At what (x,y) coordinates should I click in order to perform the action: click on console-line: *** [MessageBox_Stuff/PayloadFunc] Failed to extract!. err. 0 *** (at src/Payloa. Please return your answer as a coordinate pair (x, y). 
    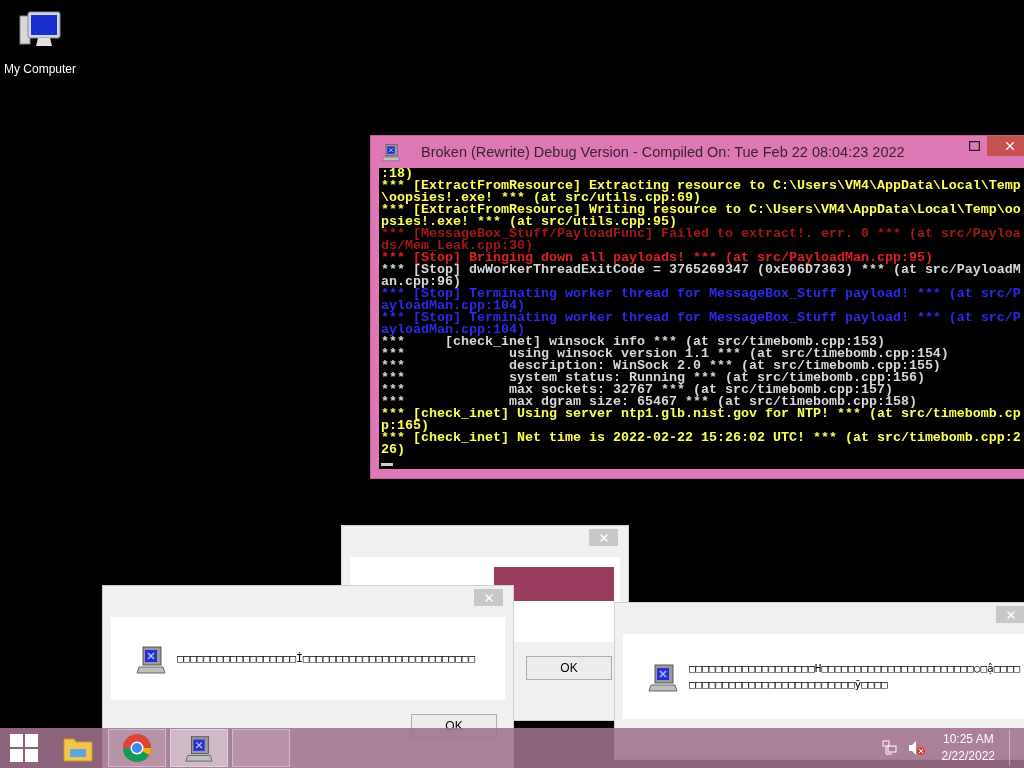
    Looking at the image, I should click on (701, 234).